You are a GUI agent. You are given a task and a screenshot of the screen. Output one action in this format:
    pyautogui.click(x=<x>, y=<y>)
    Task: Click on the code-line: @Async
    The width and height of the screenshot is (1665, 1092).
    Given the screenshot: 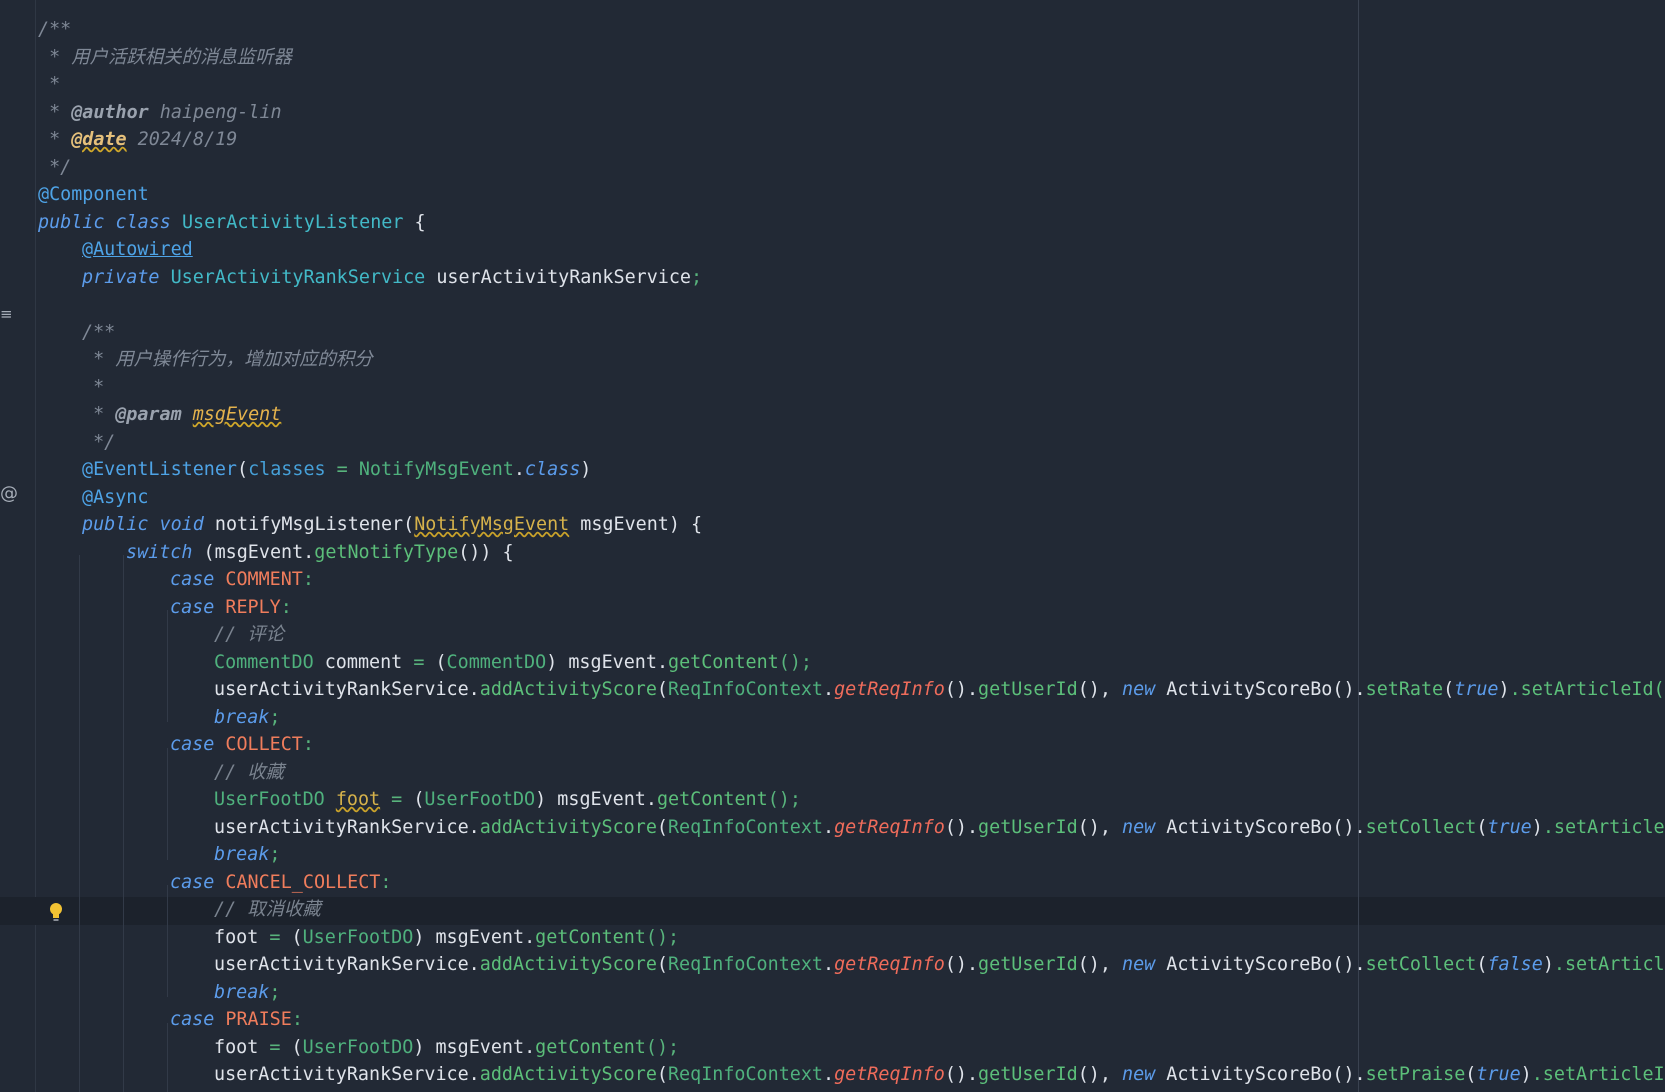 What is the action you would take?
    pyautogui.click(x=851, y=498)
    